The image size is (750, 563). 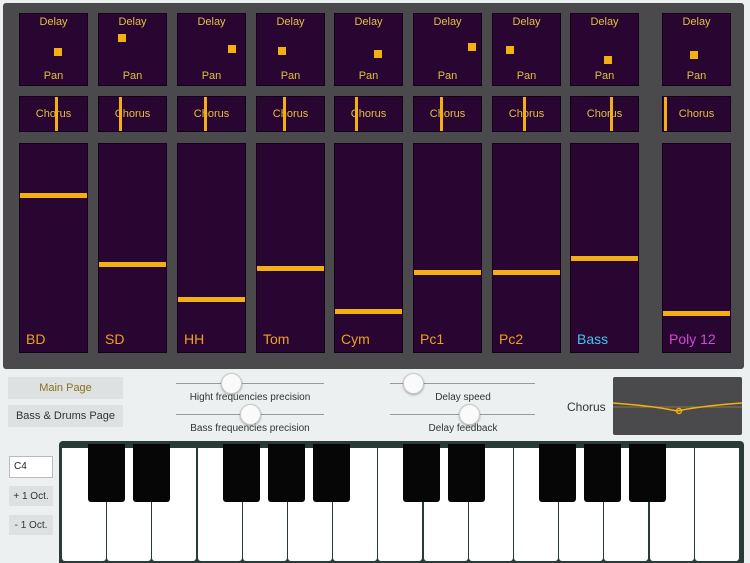 I want to click on volume-fader: Tom, so click(x=290, y=248).